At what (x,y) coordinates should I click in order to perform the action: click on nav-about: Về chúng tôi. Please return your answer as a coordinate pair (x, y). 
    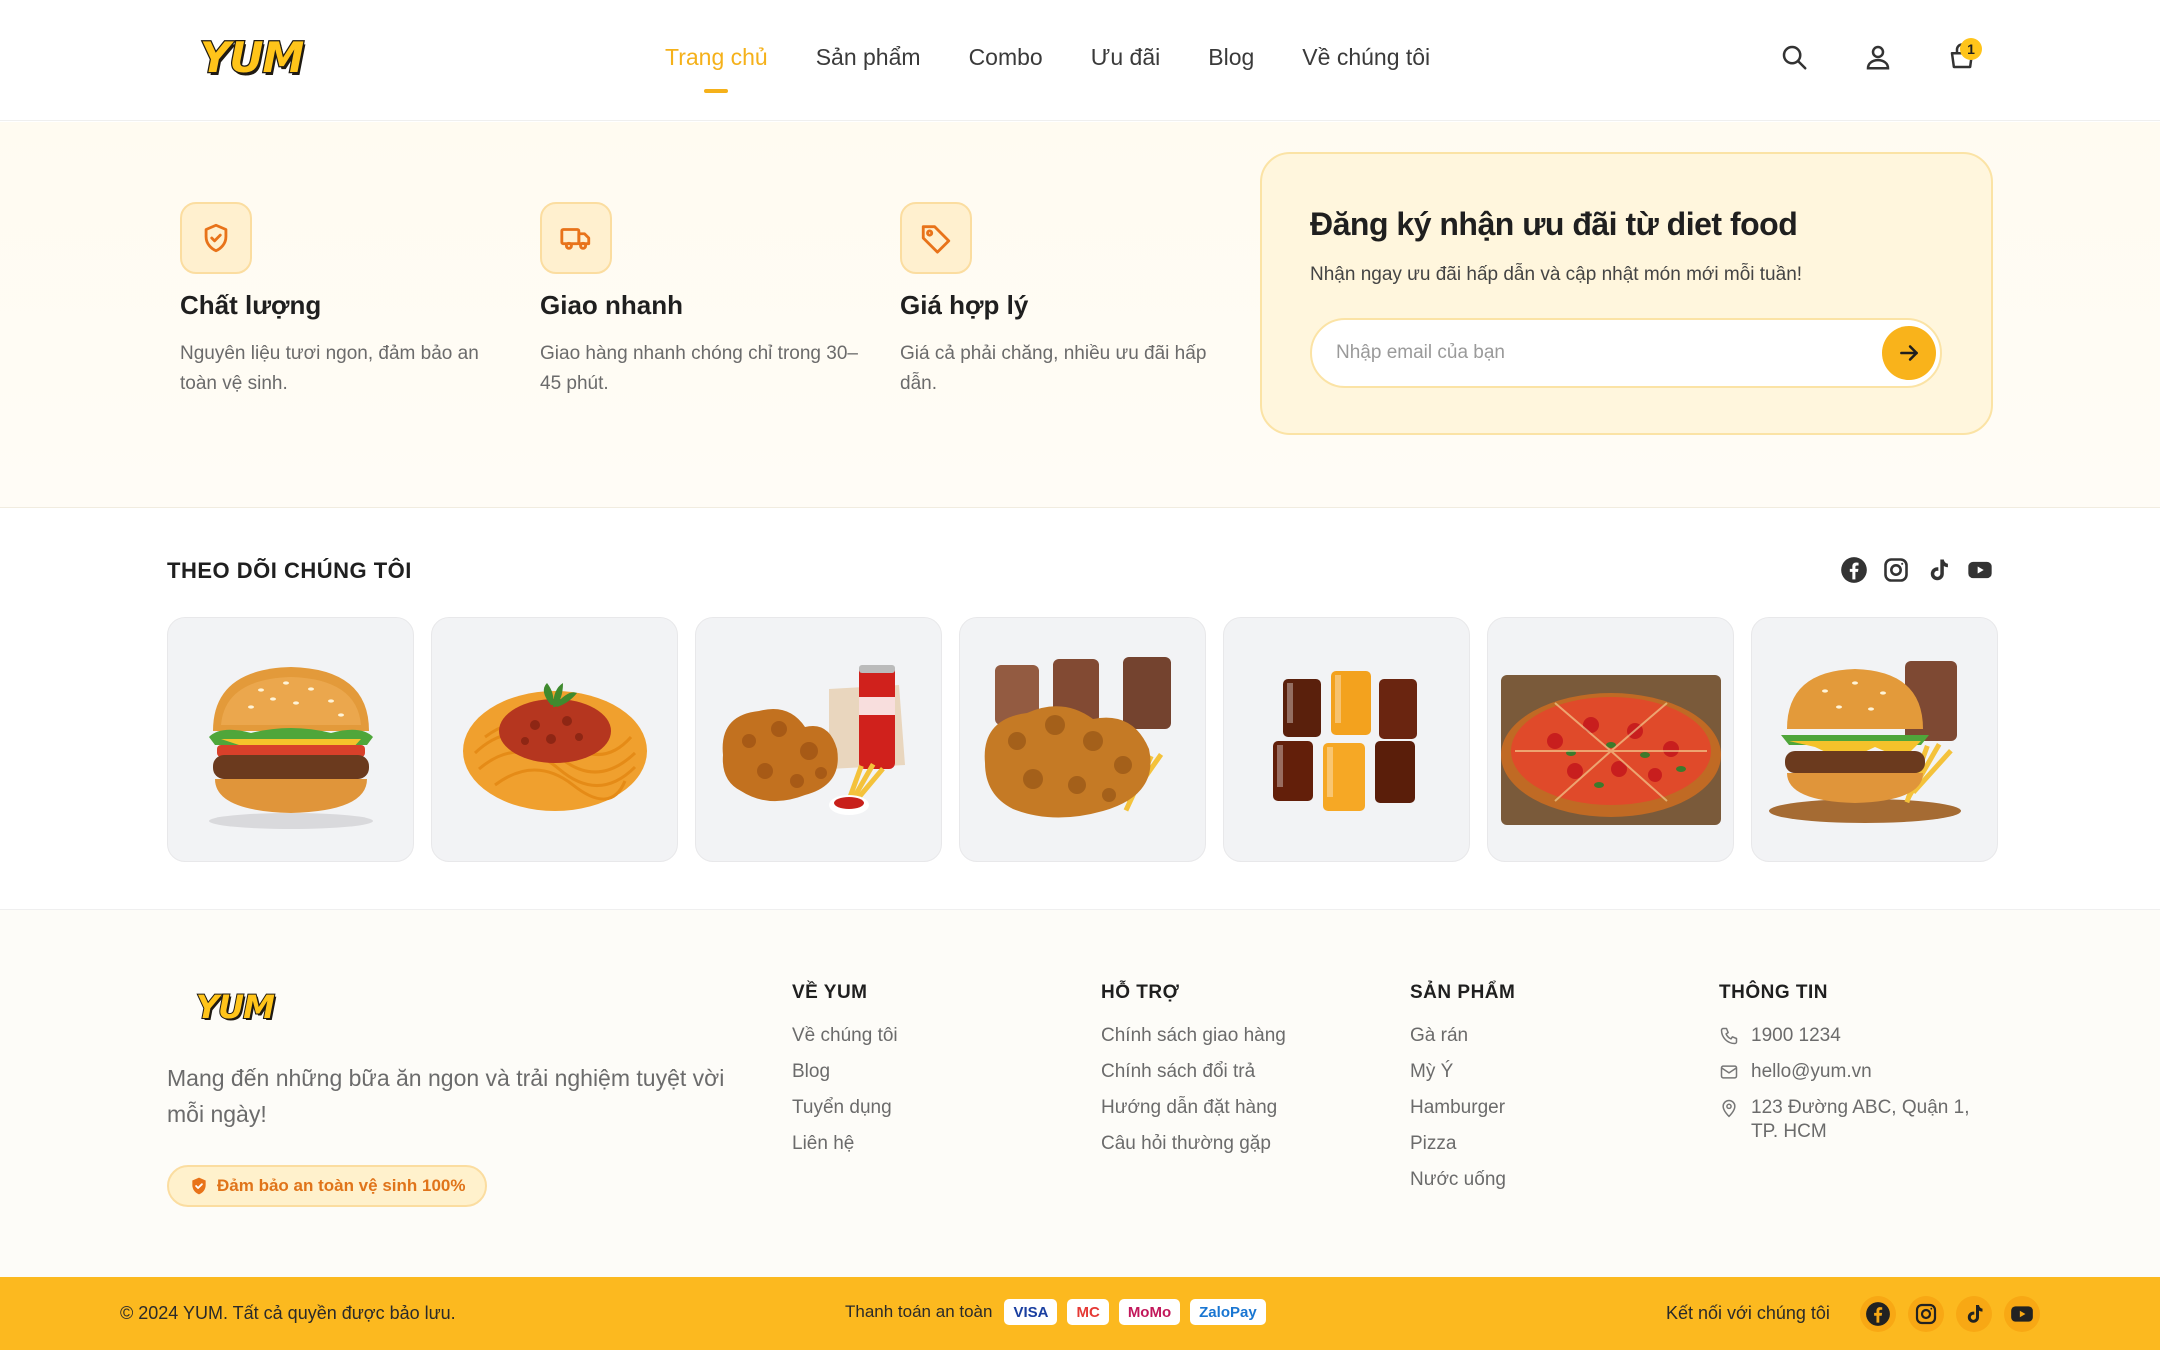
    Looking at the image, I should click on (1366, 57).